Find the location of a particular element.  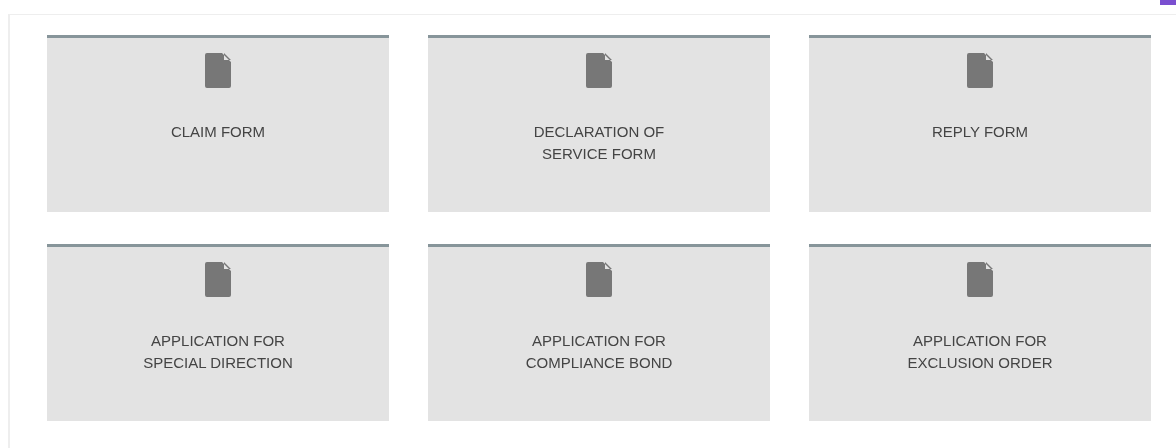

form-tile: CLAIM FORM is located at coordinates (218, 123).